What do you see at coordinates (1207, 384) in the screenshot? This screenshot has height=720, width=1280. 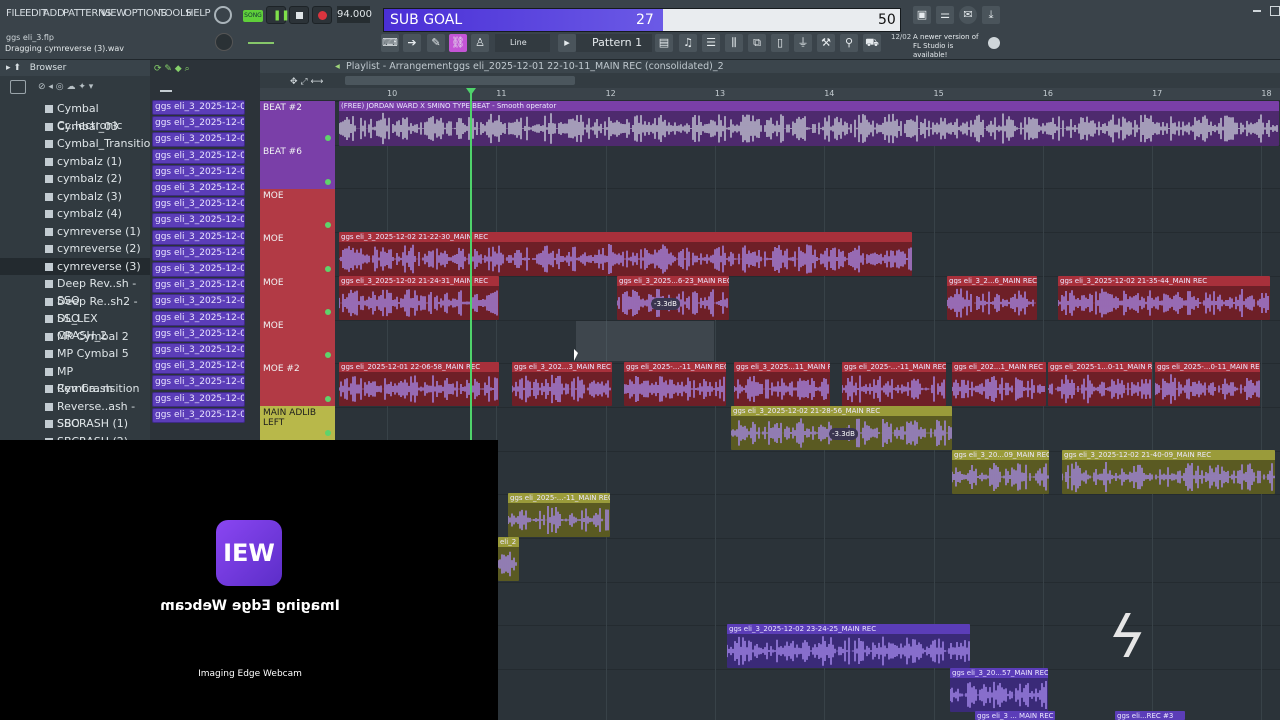 I see `audio-clip: ggs eli_2025-...0-11_MAIN REC` at bounding box center [1207, 384].